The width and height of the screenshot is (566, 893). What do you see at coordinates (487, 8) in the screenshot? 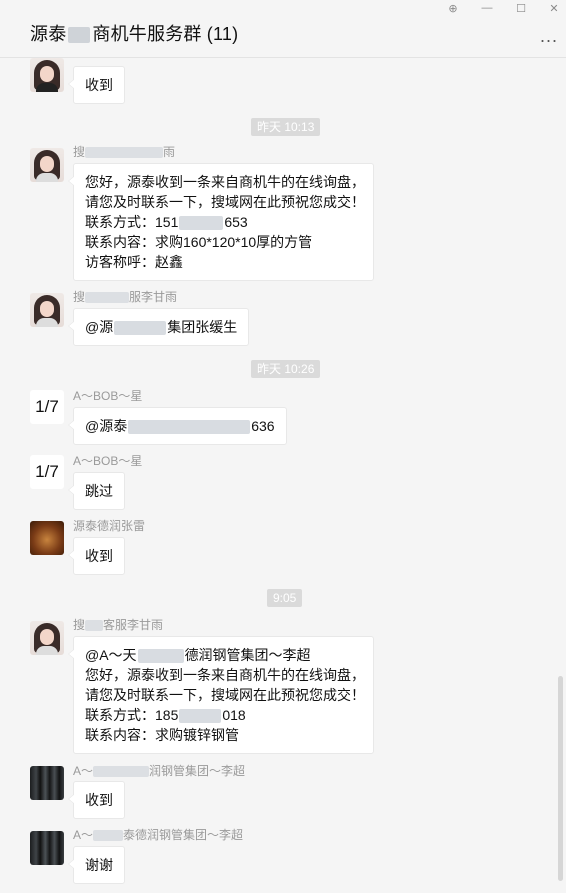
I see `minimize-icon: —` at bounding box center [487, 8].